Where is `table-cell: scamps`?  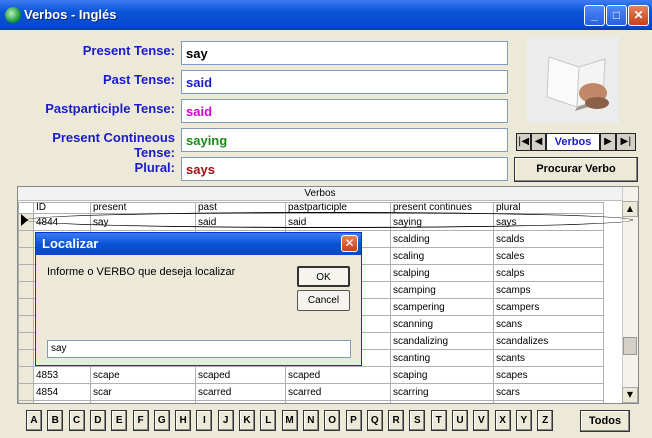 table-cell: scamps is located at coordinates (548, 290).